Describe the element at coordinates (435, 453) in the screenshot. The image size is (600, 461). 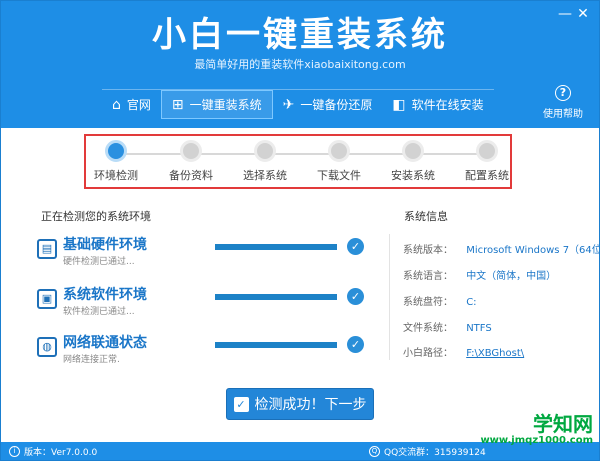
I see `qq-text: QQ交流群：315939124` at that location.